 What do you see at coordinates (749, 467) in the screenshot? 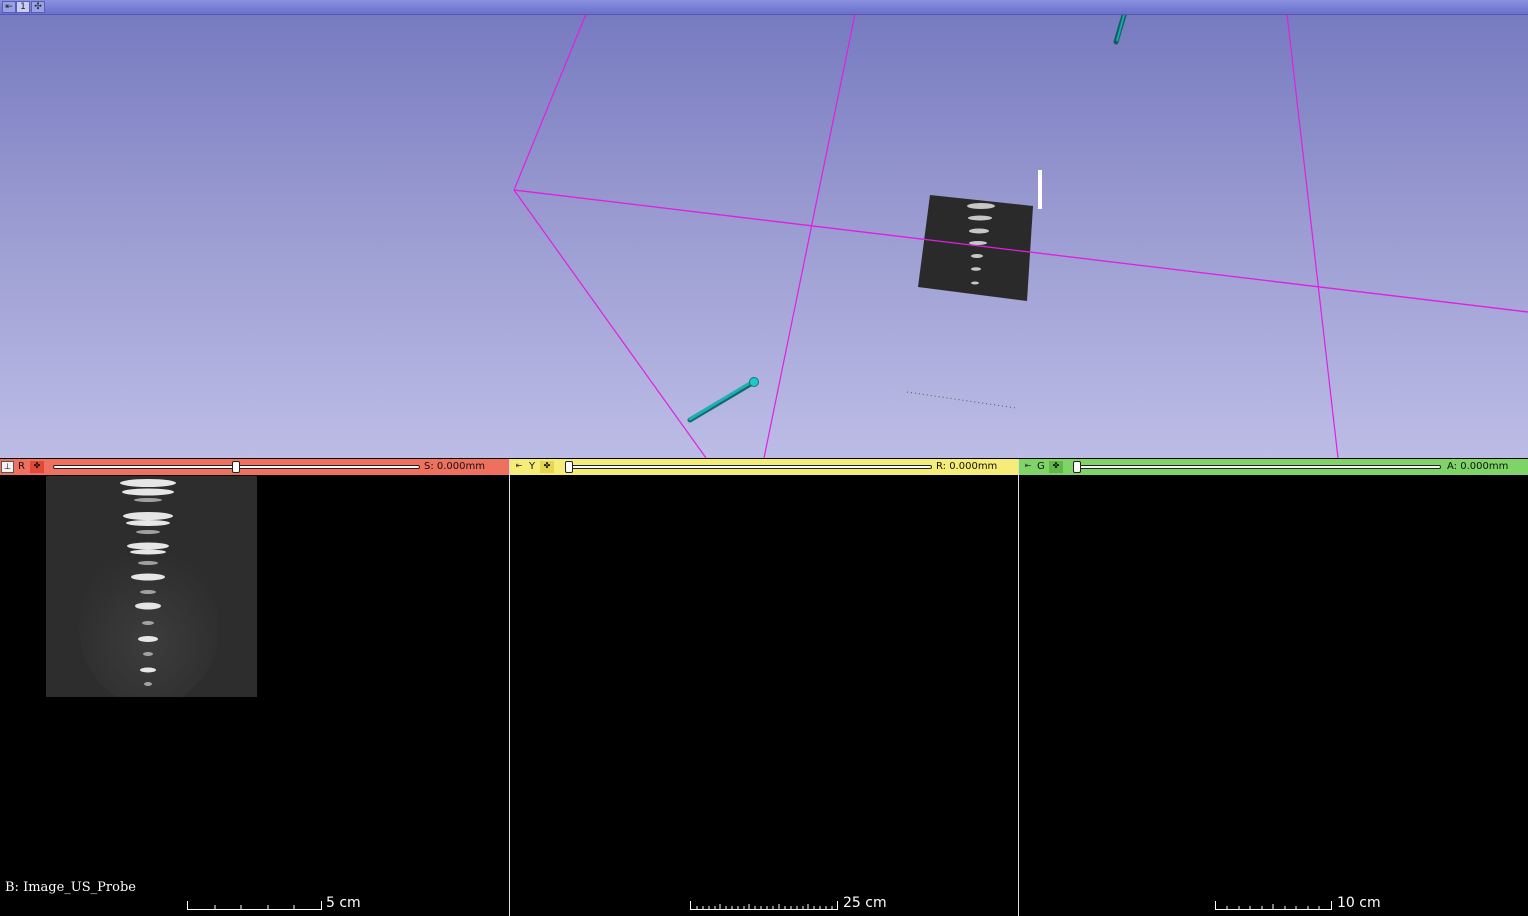
I see `yellow-slice-slider` at bounding box center [749, 467].